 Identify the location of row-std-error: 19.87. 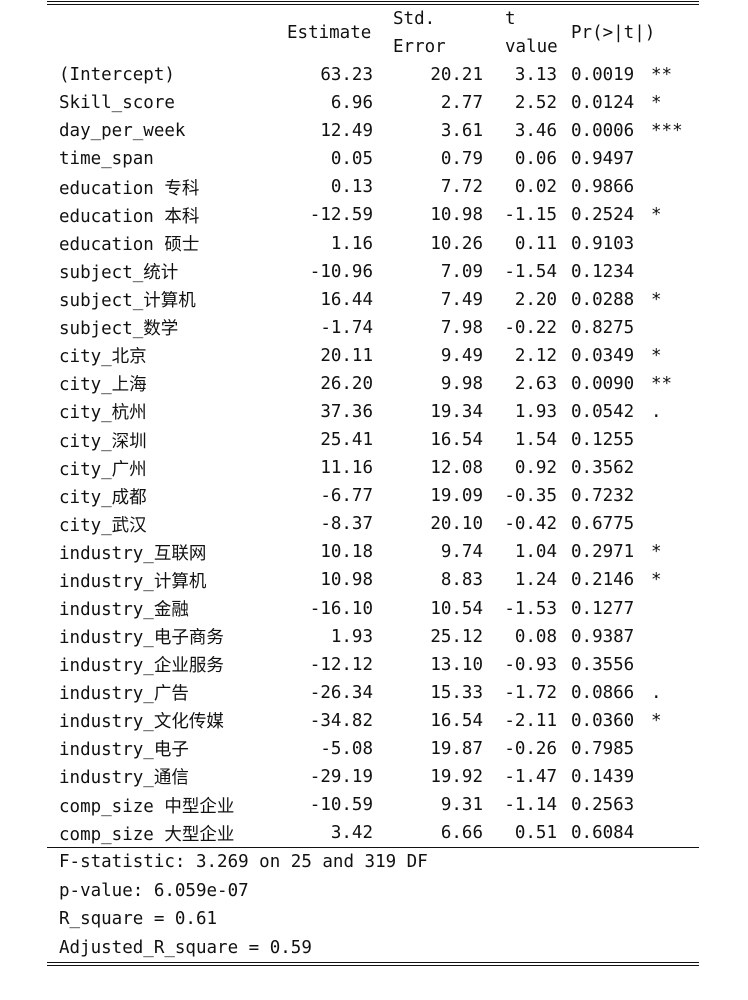
(456, 748).